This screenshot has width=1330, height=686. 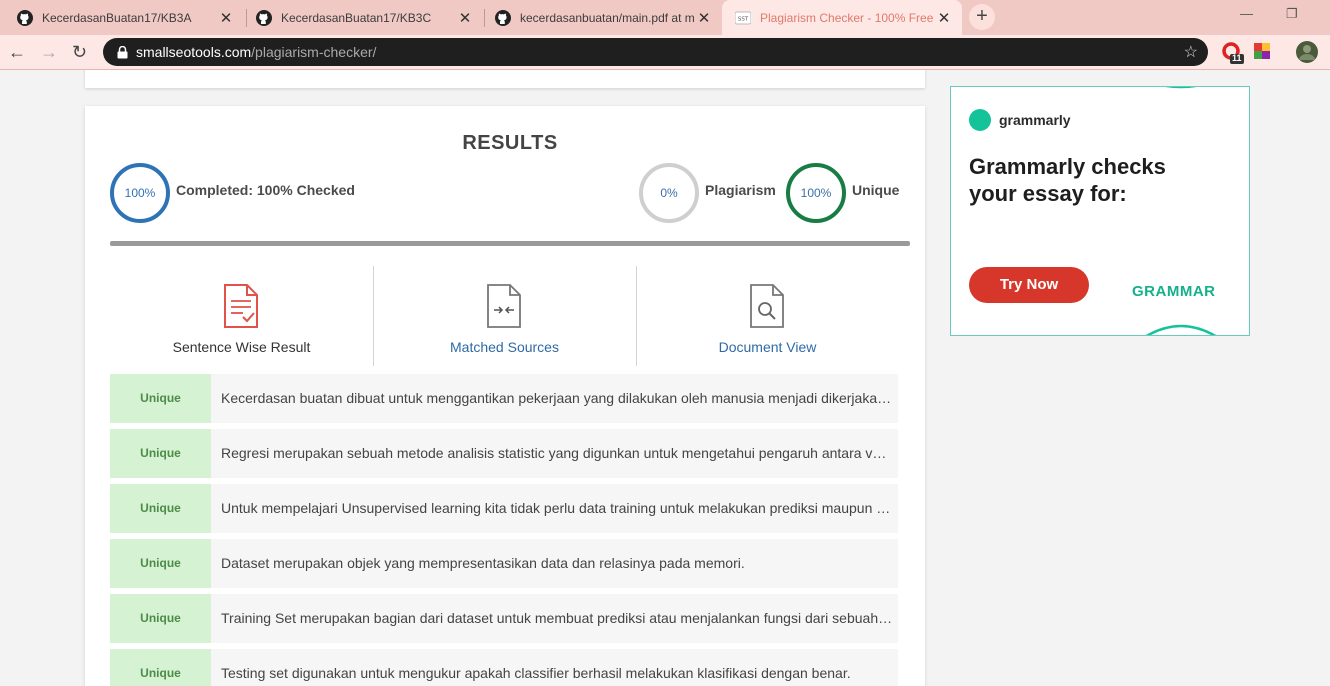 What do you see at coordinates (122, 51) in the screenshot?
I see `lock-icon` at bounding box center [122, 51].